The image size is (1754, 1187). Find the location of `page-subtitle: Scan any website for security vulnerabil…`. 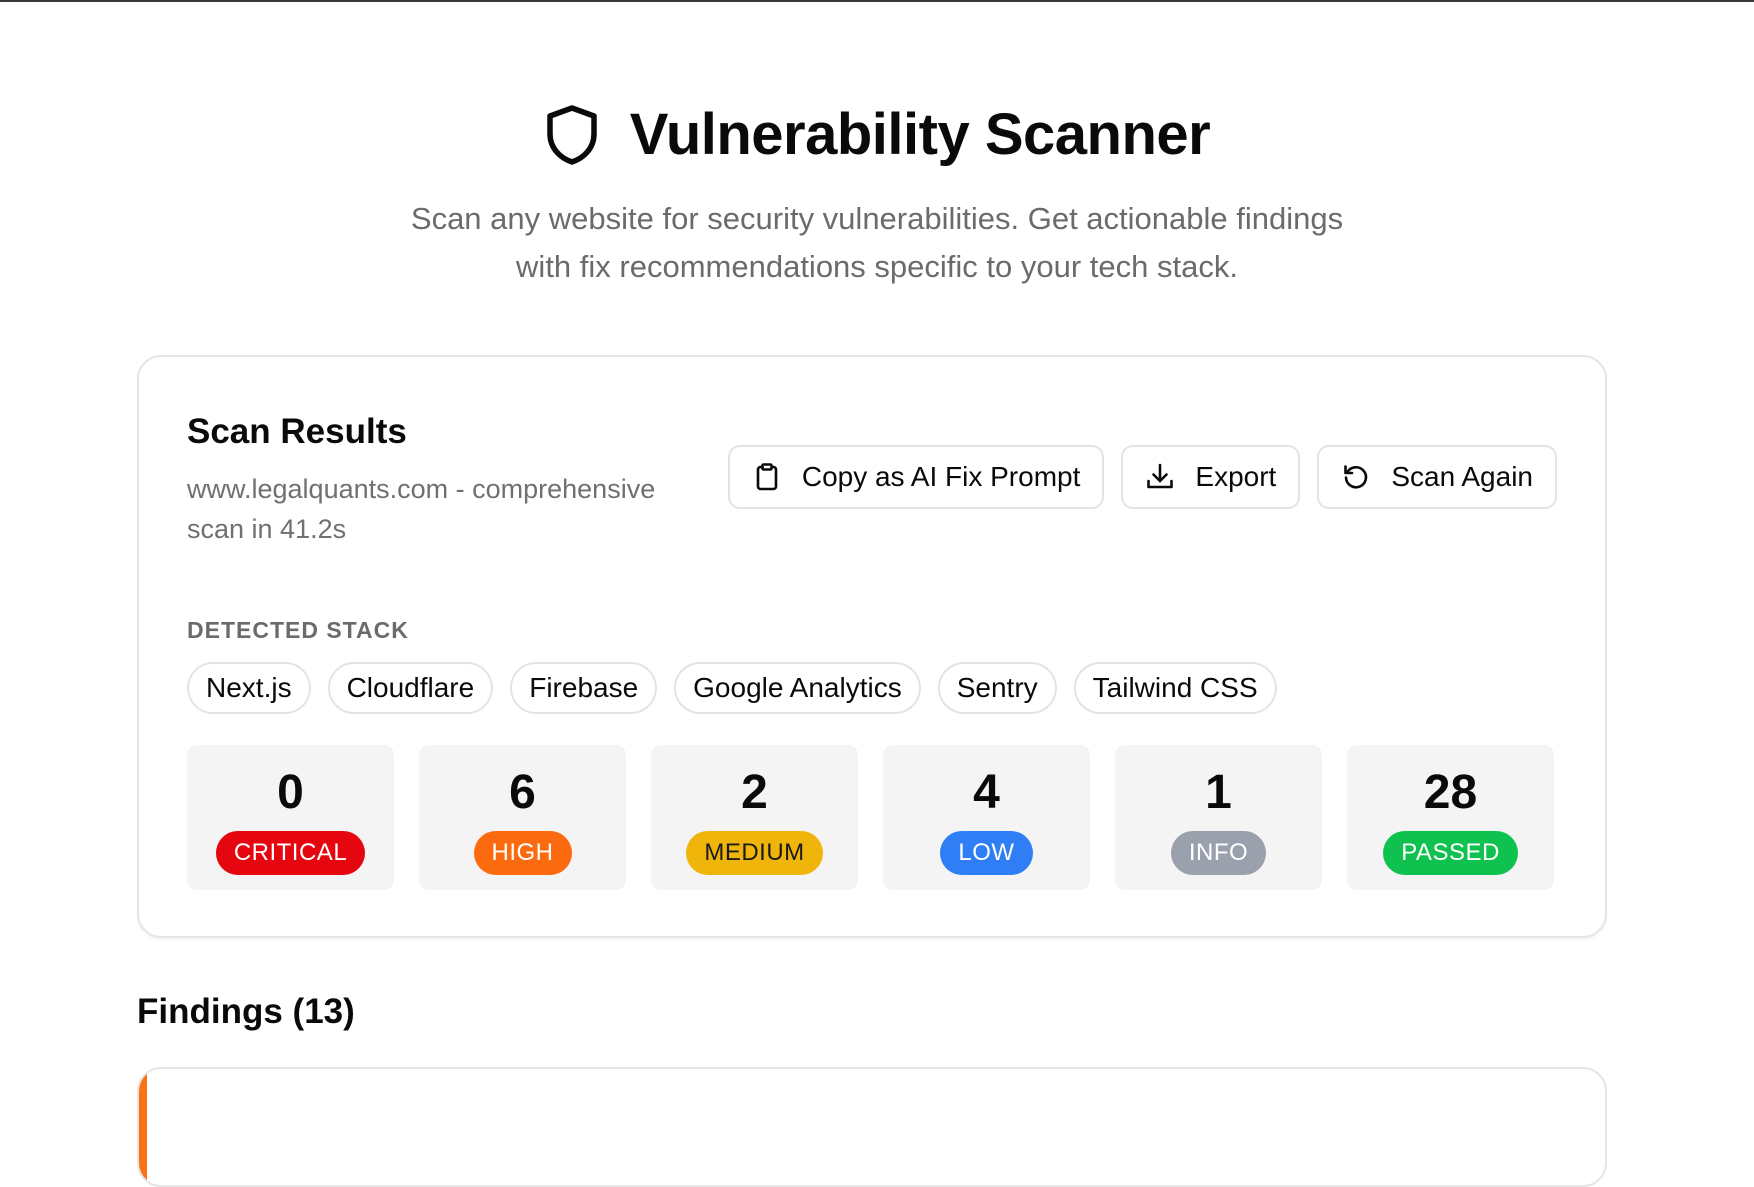

page-subtitle: Scan any website for security vulnerabil… is located at coordinates (877, 243).